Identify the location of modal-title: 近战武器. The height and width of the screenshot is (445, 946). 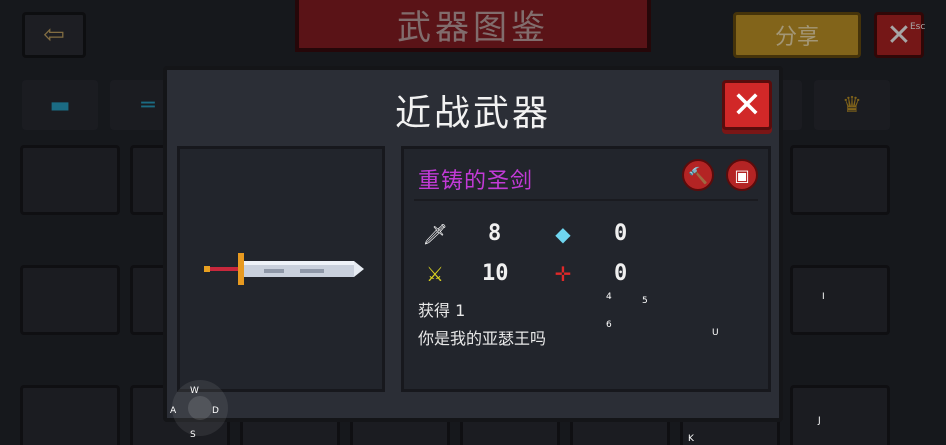
(472, 113).